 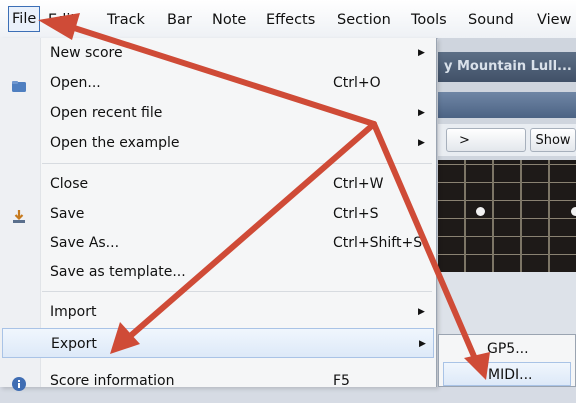 What do you see at coordinates (126, 20) in the screenshot?
I see `menu-track: Track` at bounding box center [126, 20].